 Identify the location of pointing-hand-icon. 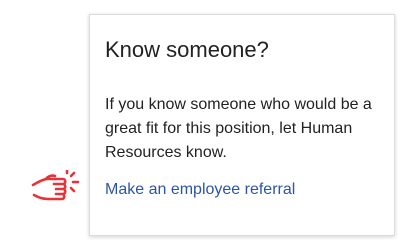
(55, 185).